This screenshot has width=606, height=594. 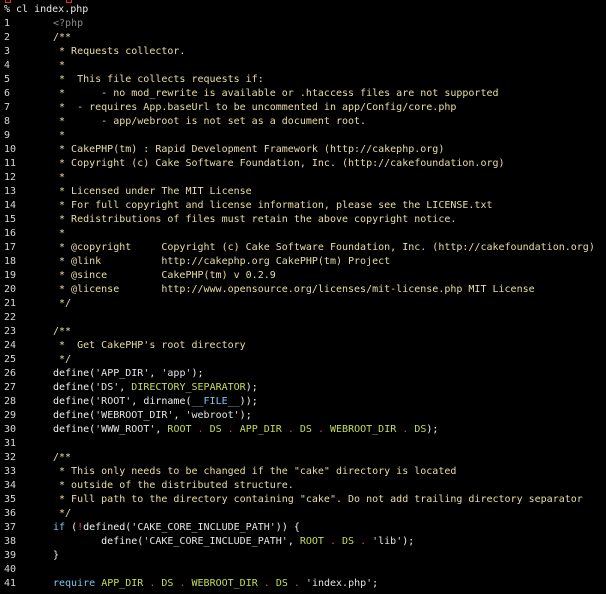 What do you see at coordinates (375, 583) in the screenshot?
I see `code-token: ;` at bounding box center [375, 583].